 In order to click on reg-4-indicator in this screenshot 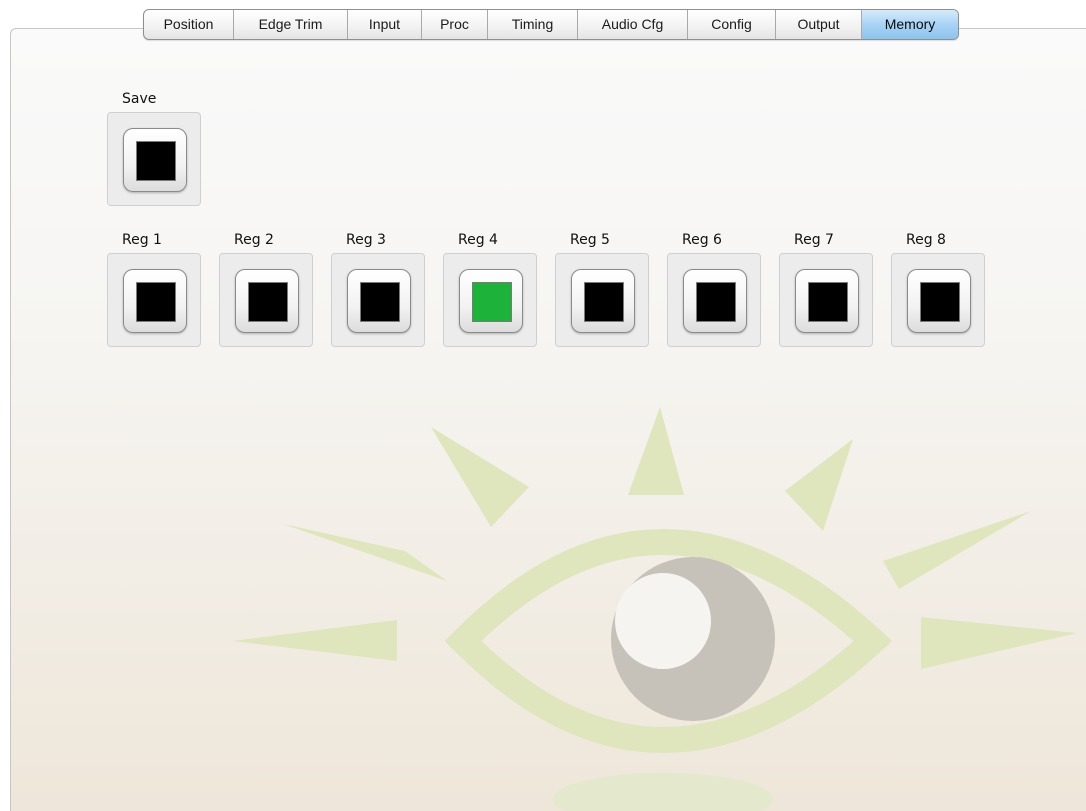, I will do `click(492, 302)`.